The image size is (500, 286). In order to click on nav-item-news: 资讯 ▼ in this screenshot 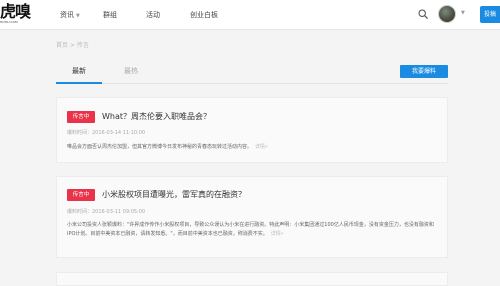, I will do `click(70, 15)`.